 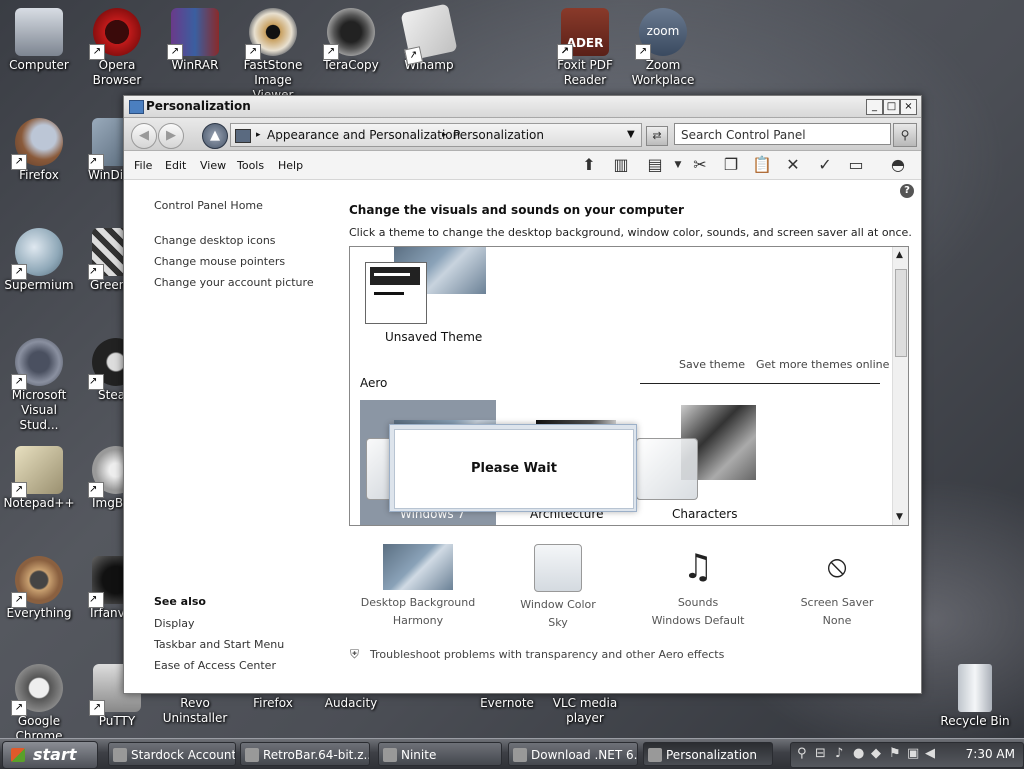 What do you see at coordinates (396, 293) in the screenshot?
I see `unsaved-theme-preview` at bounding box center [396, 293].